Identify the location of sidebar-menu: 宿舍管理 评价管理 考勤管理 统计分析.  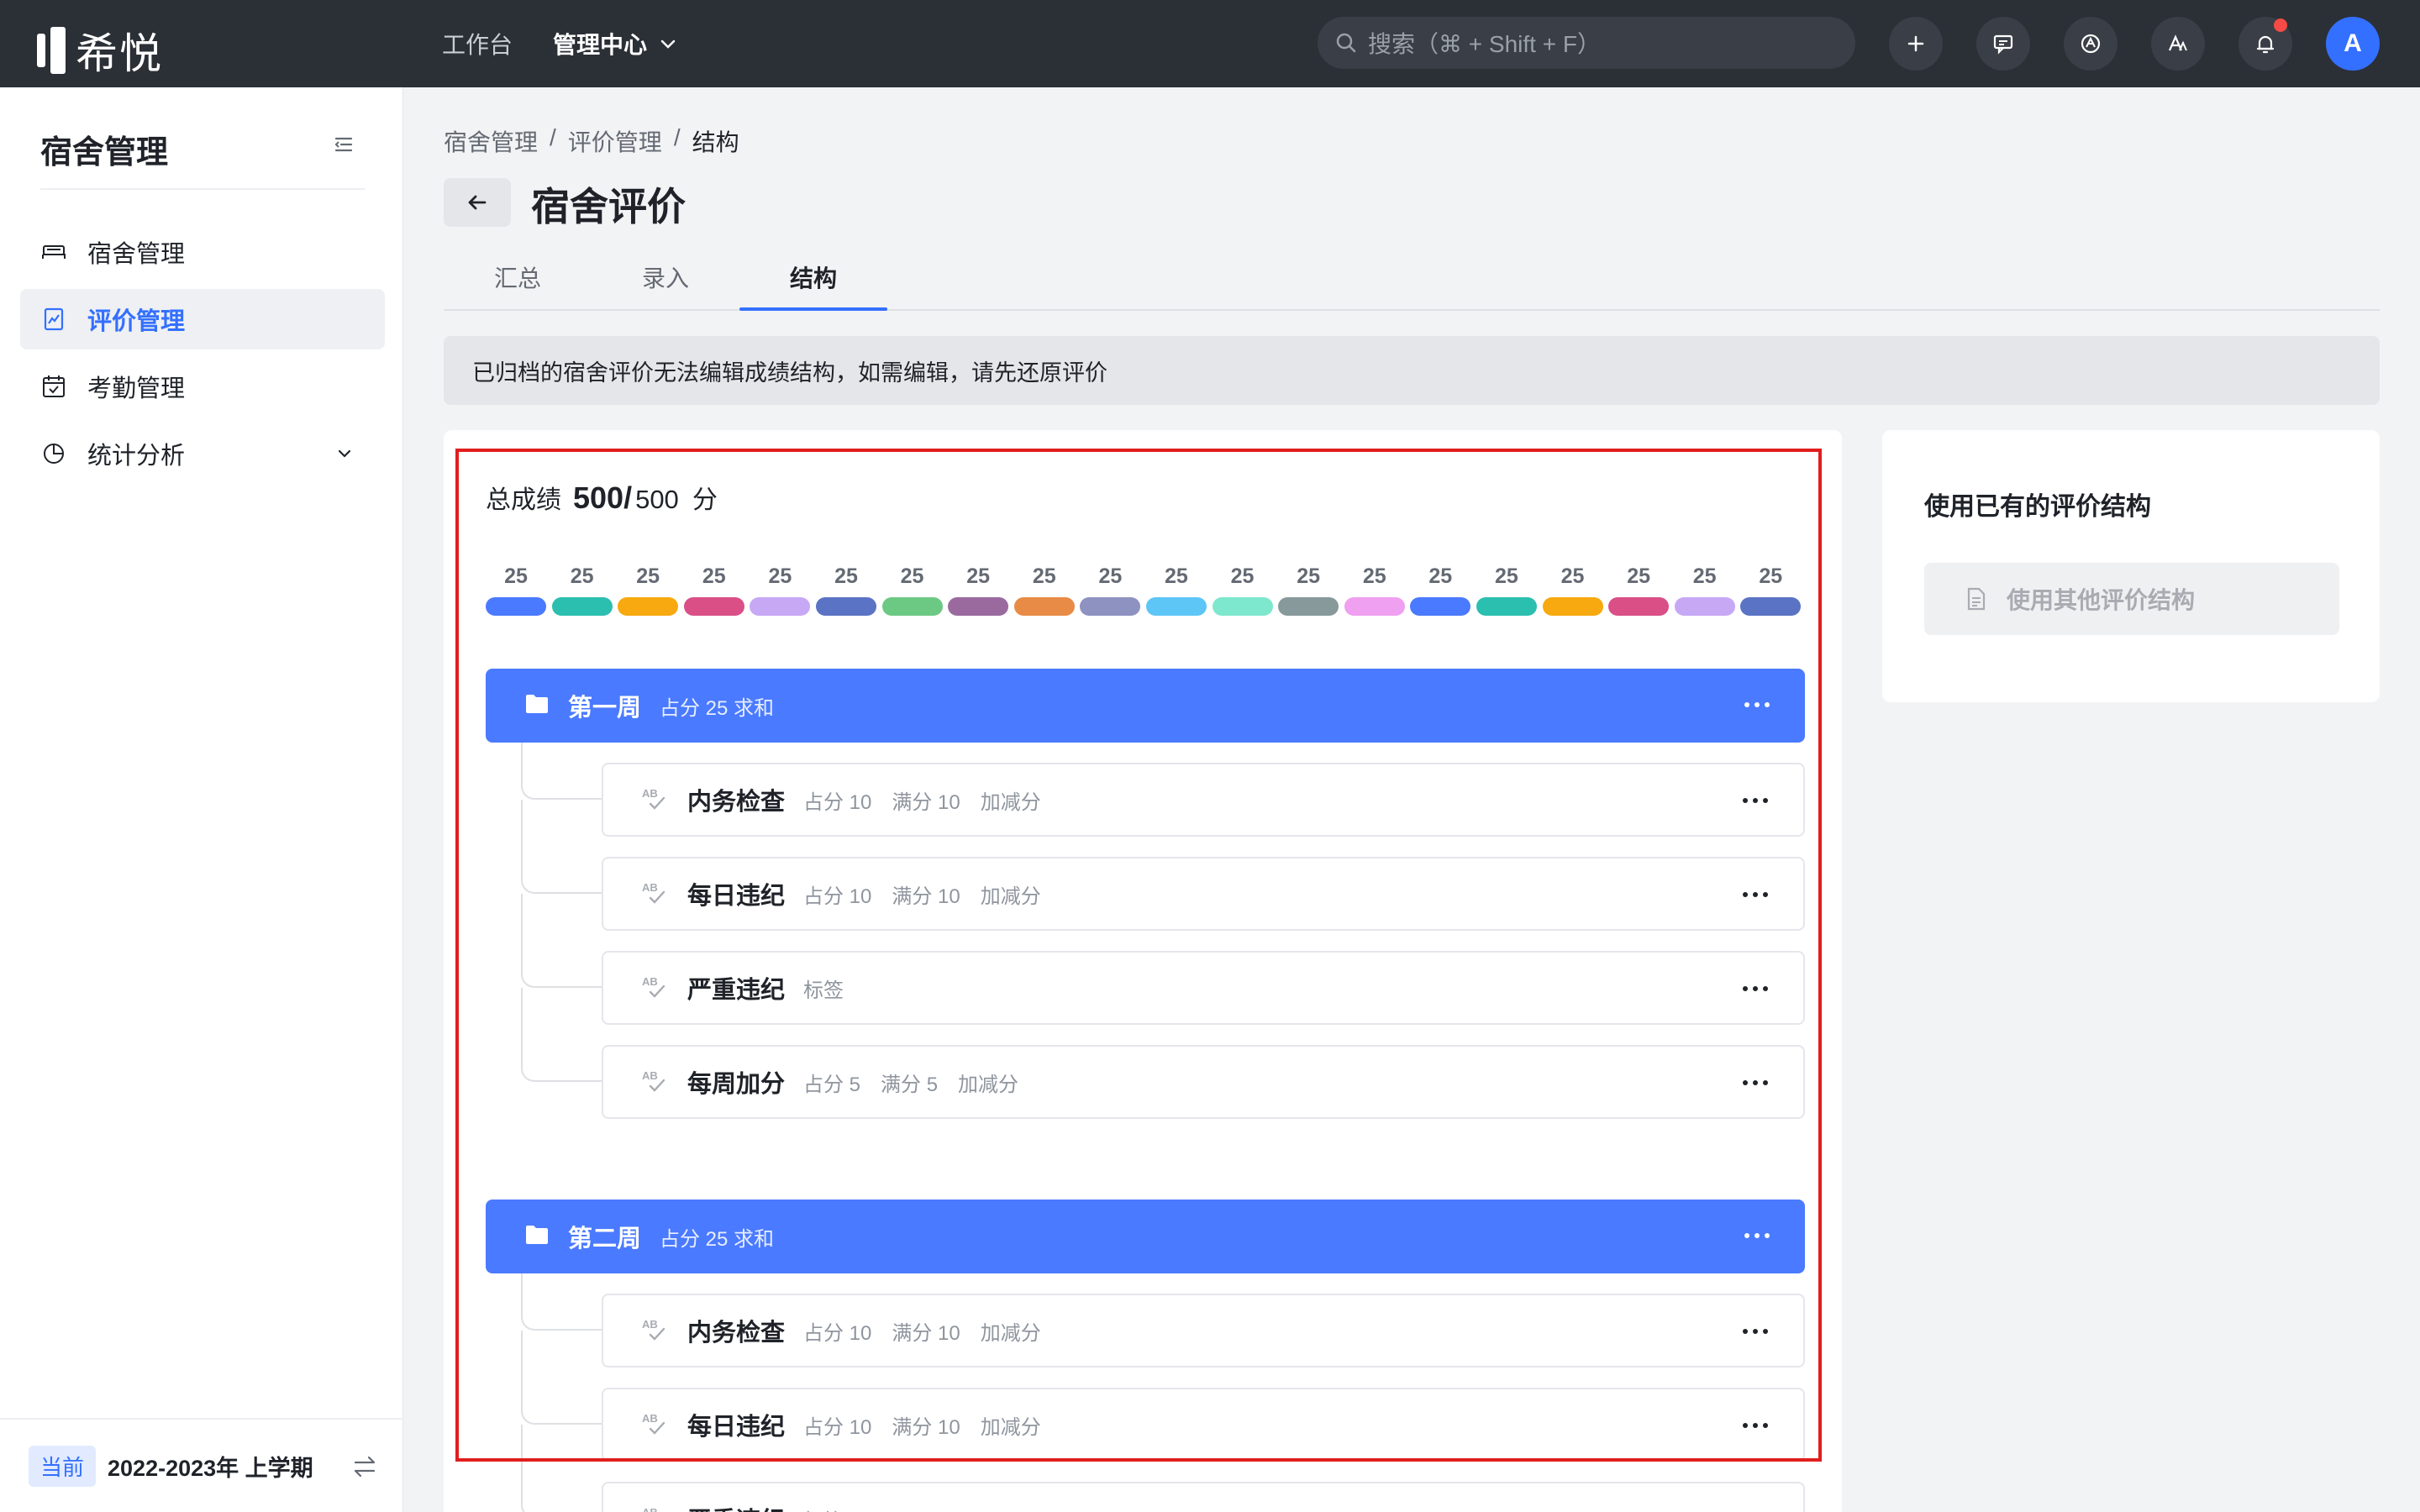
(202, 356).